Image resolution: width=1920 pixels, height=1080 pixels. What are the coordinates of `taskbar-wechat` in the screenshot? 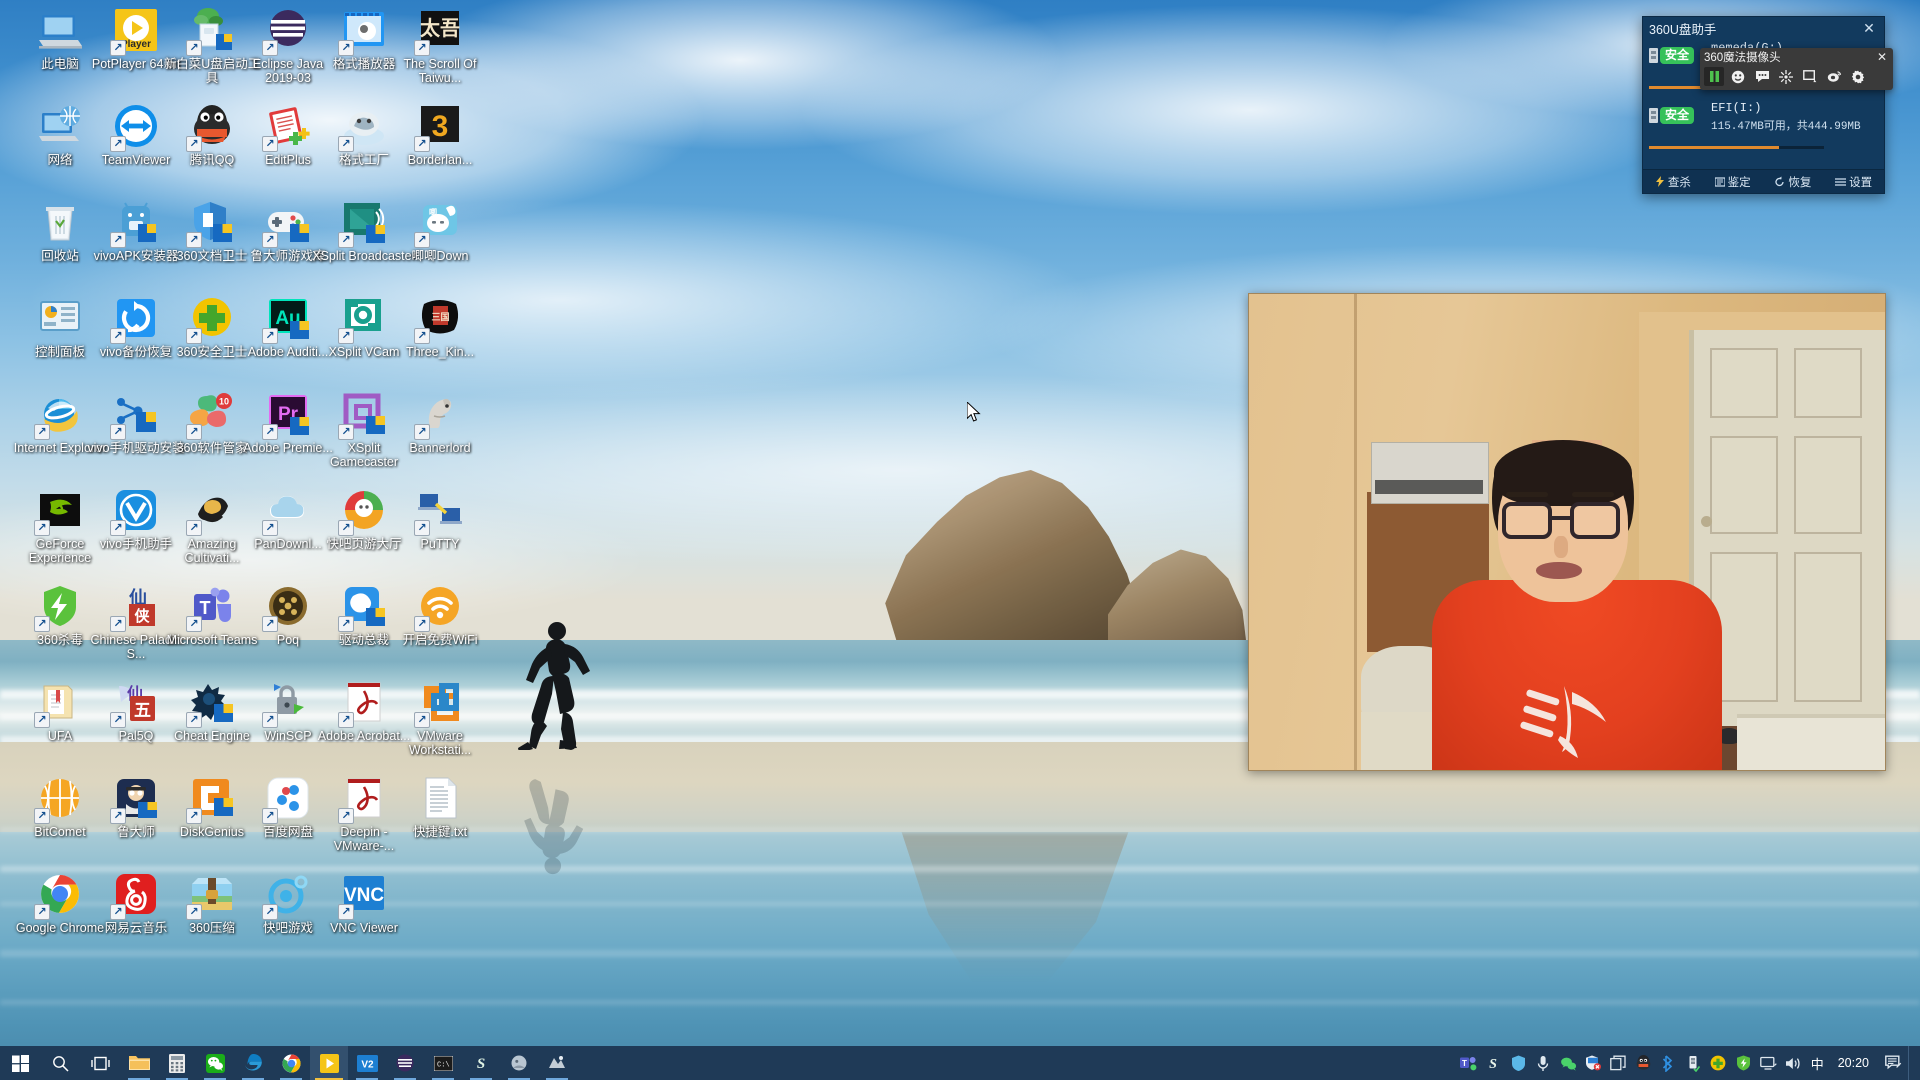 It's located at (215, 1063).